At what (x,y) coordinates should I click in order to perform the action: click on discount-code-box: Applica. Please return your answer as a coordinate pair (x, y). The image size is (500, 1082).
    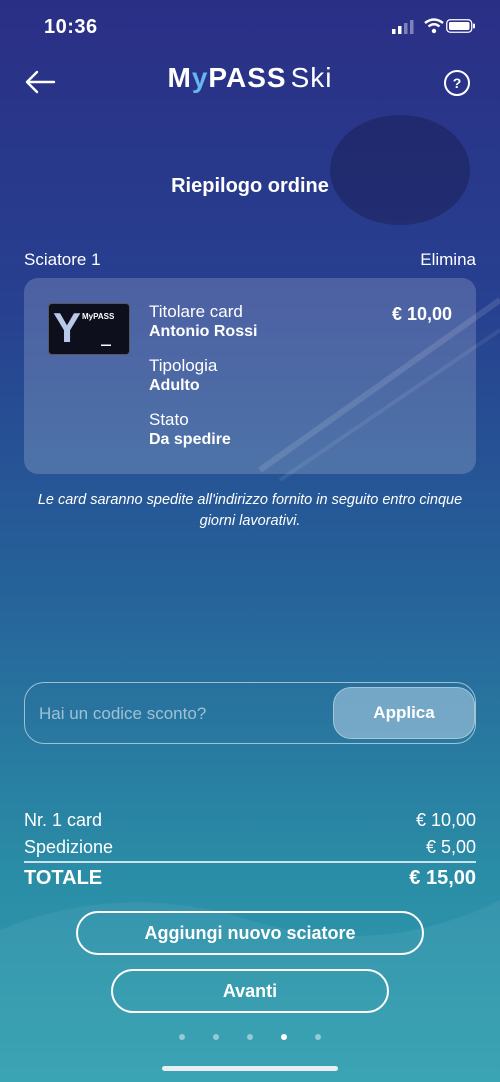
    Looking at the image, I should click on (250, 713).